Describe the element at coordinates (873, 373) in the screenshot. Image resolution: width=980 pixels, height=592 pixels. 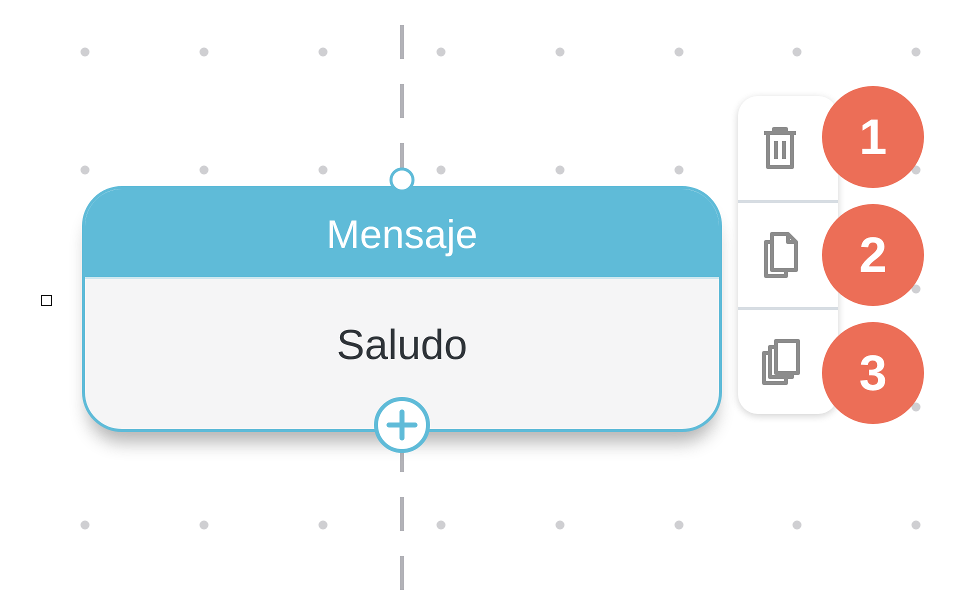
I see `number-badge: 3` at that location.